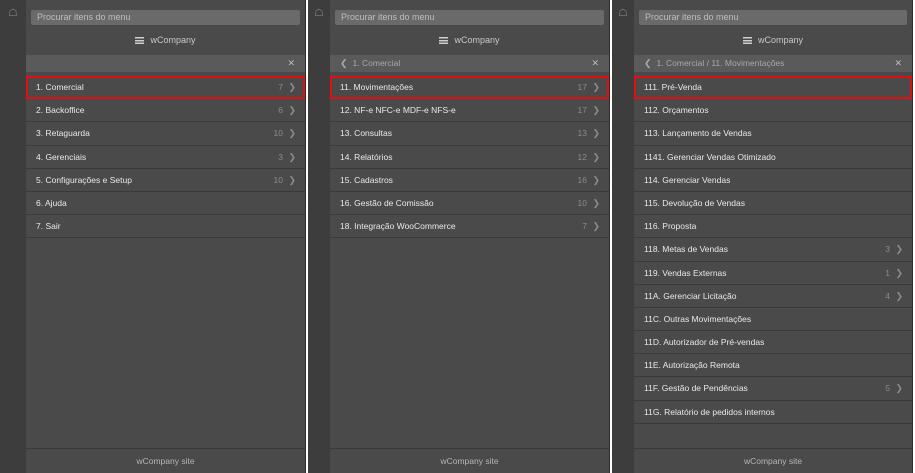 The image size is (915, 473). I want to click on menu-item: 116. Proposta, so click(773, 227).